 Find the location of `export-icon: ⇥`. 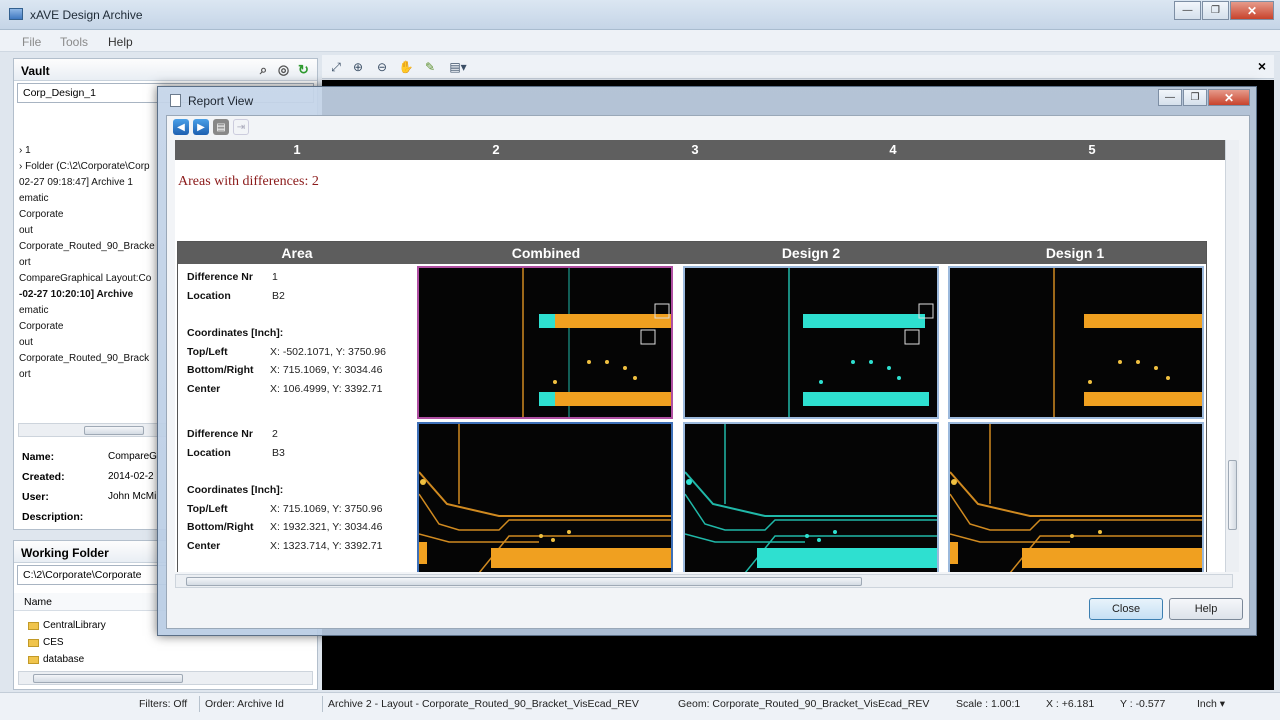

export-icon: ⇥ is located at coordinates (241, 127).